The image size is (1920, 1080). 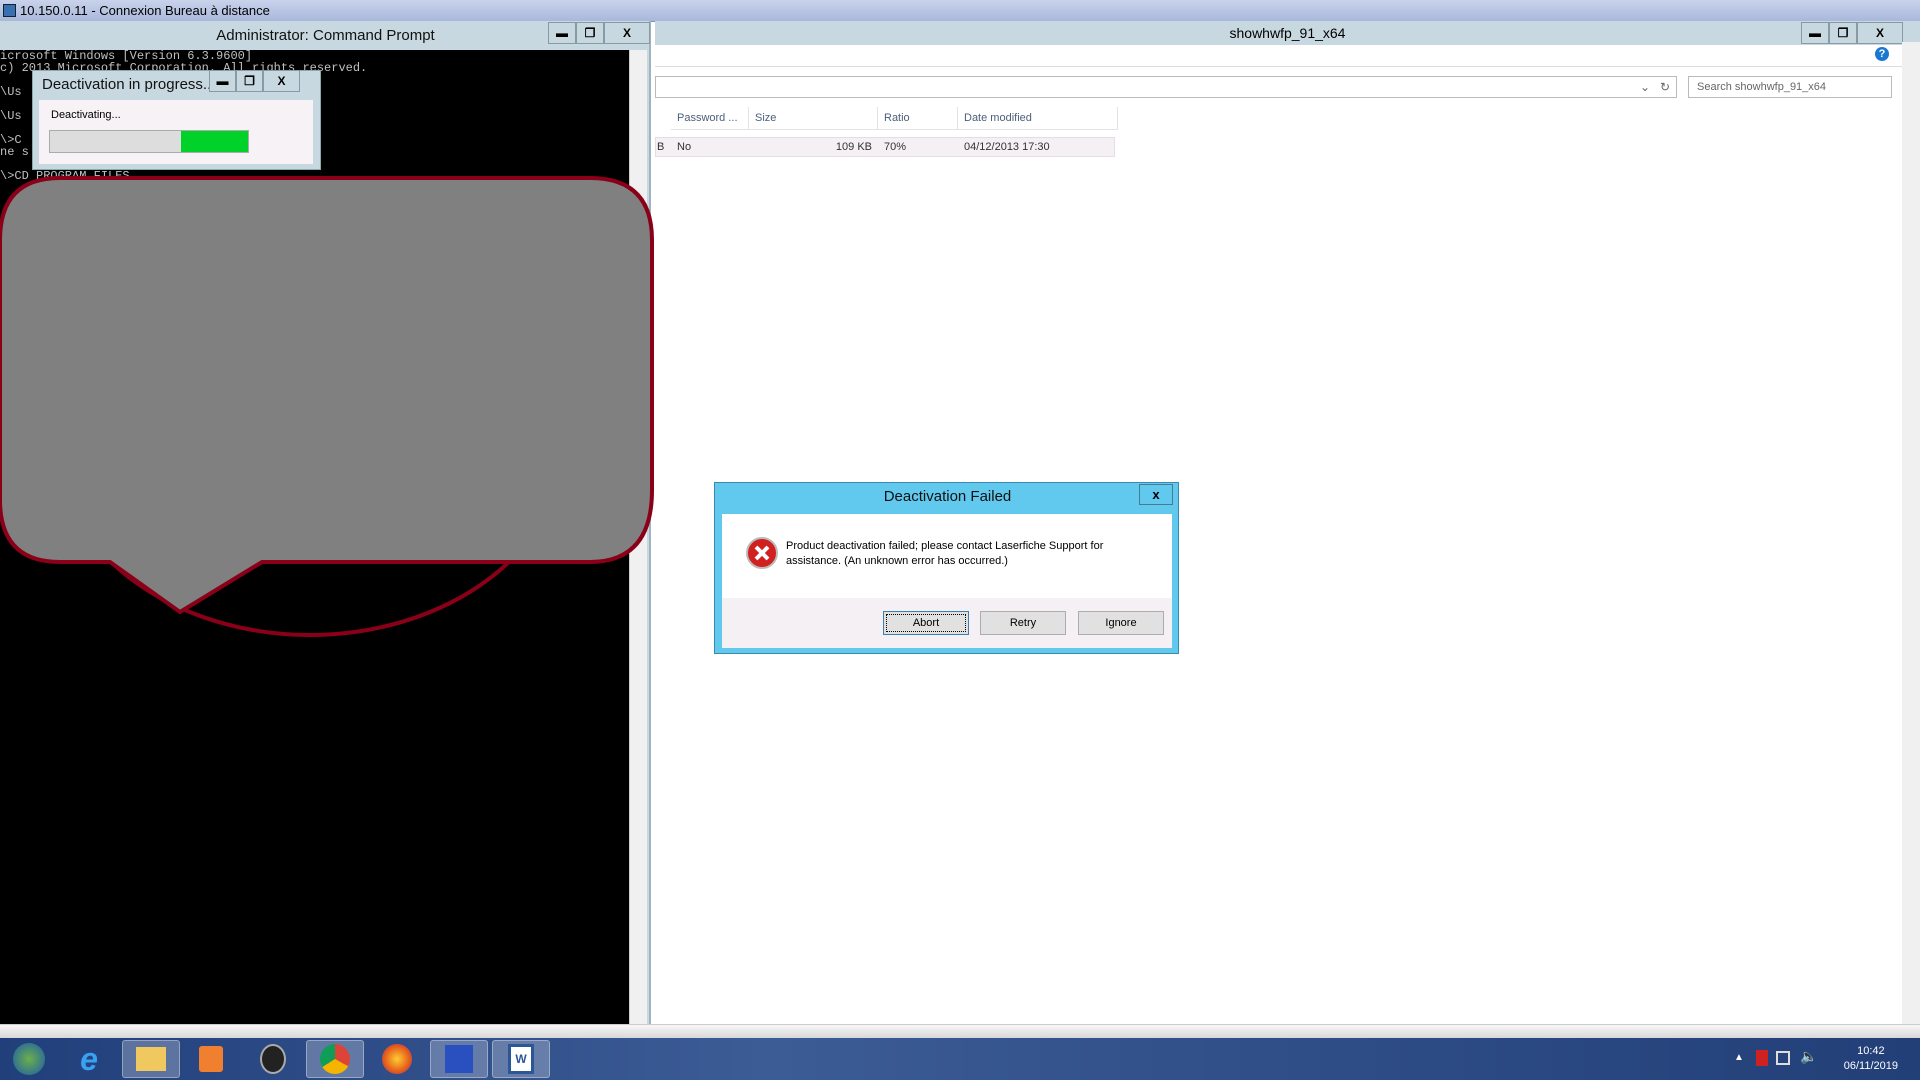 What do you see at coordinates (1871, 1059) in the screenshot?
I see `clock: 10:42 06/11/2019` at bounding box center [1871, 1059].